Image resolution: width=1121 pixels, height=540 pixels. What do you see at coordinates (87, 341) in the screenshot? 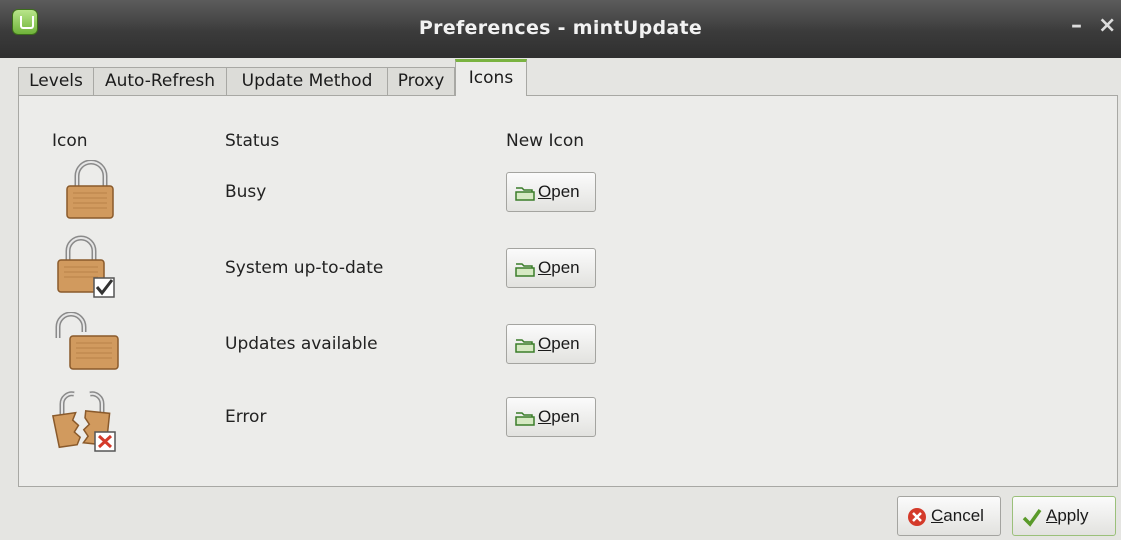
I see `lock-open-updates-icon` at bounding box center [87, 341].